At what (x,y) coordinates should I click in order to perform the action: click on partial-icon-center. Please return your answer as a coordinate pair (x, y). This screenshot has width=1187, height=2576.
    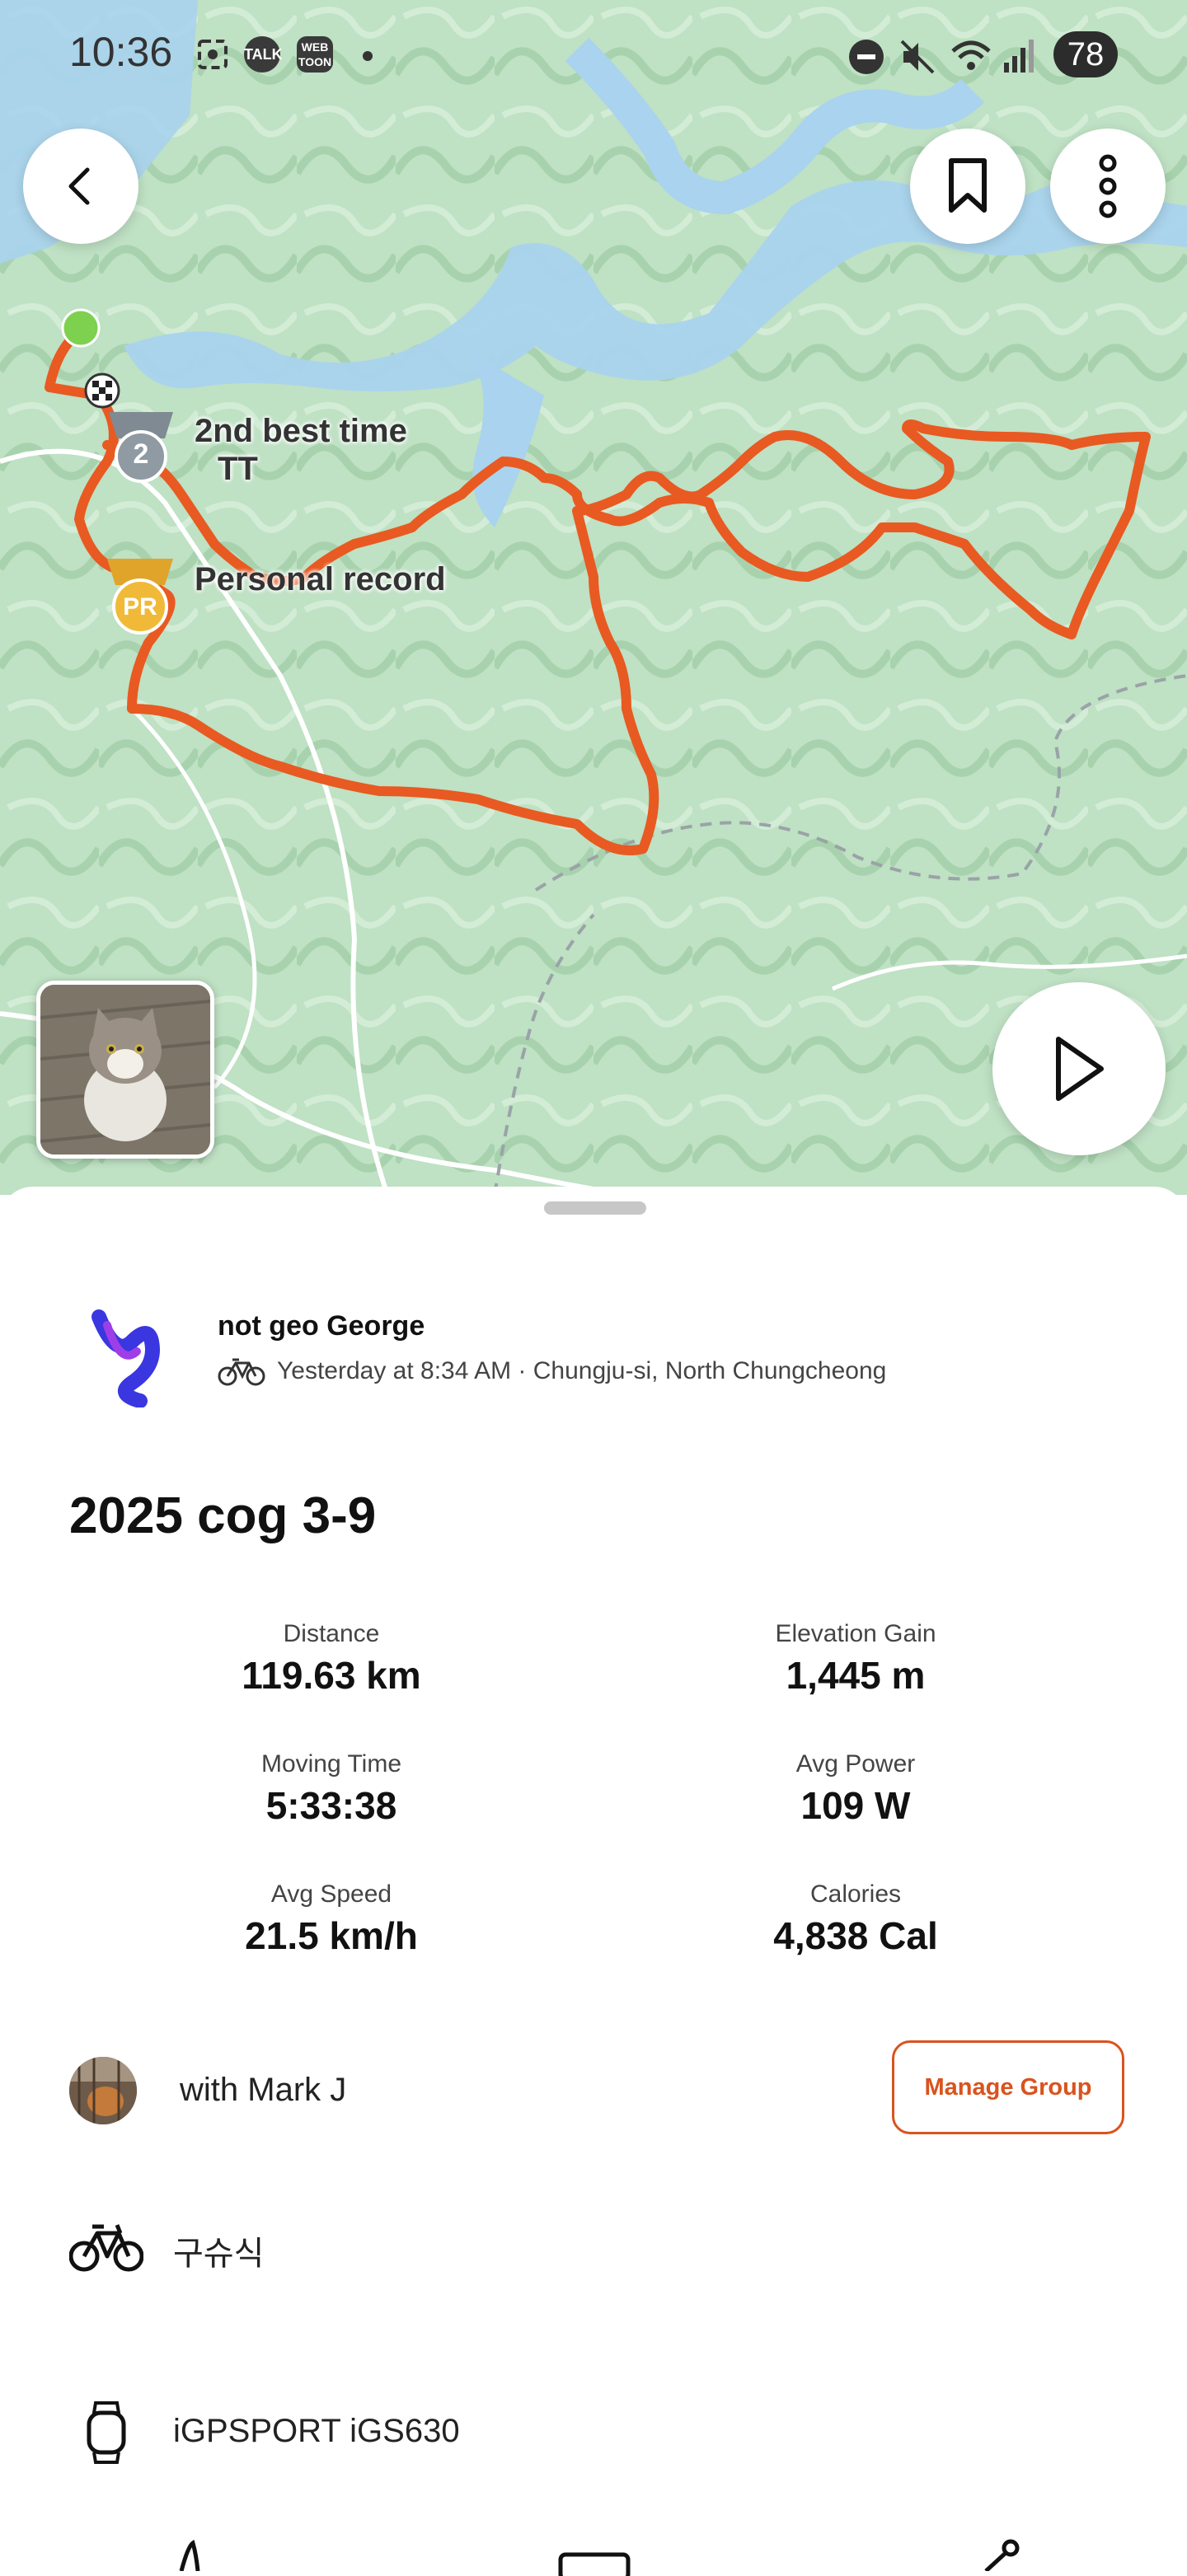
    Looking at the image, I should click on (594, 2564).